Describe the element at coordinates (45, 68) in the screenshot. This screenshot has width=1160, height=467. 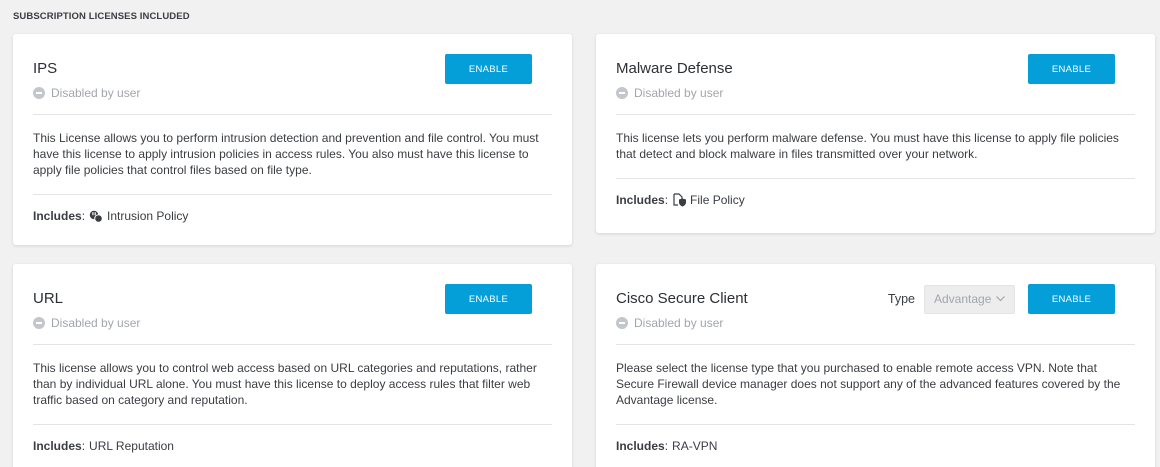
I see `card-title: IPS` at that location.